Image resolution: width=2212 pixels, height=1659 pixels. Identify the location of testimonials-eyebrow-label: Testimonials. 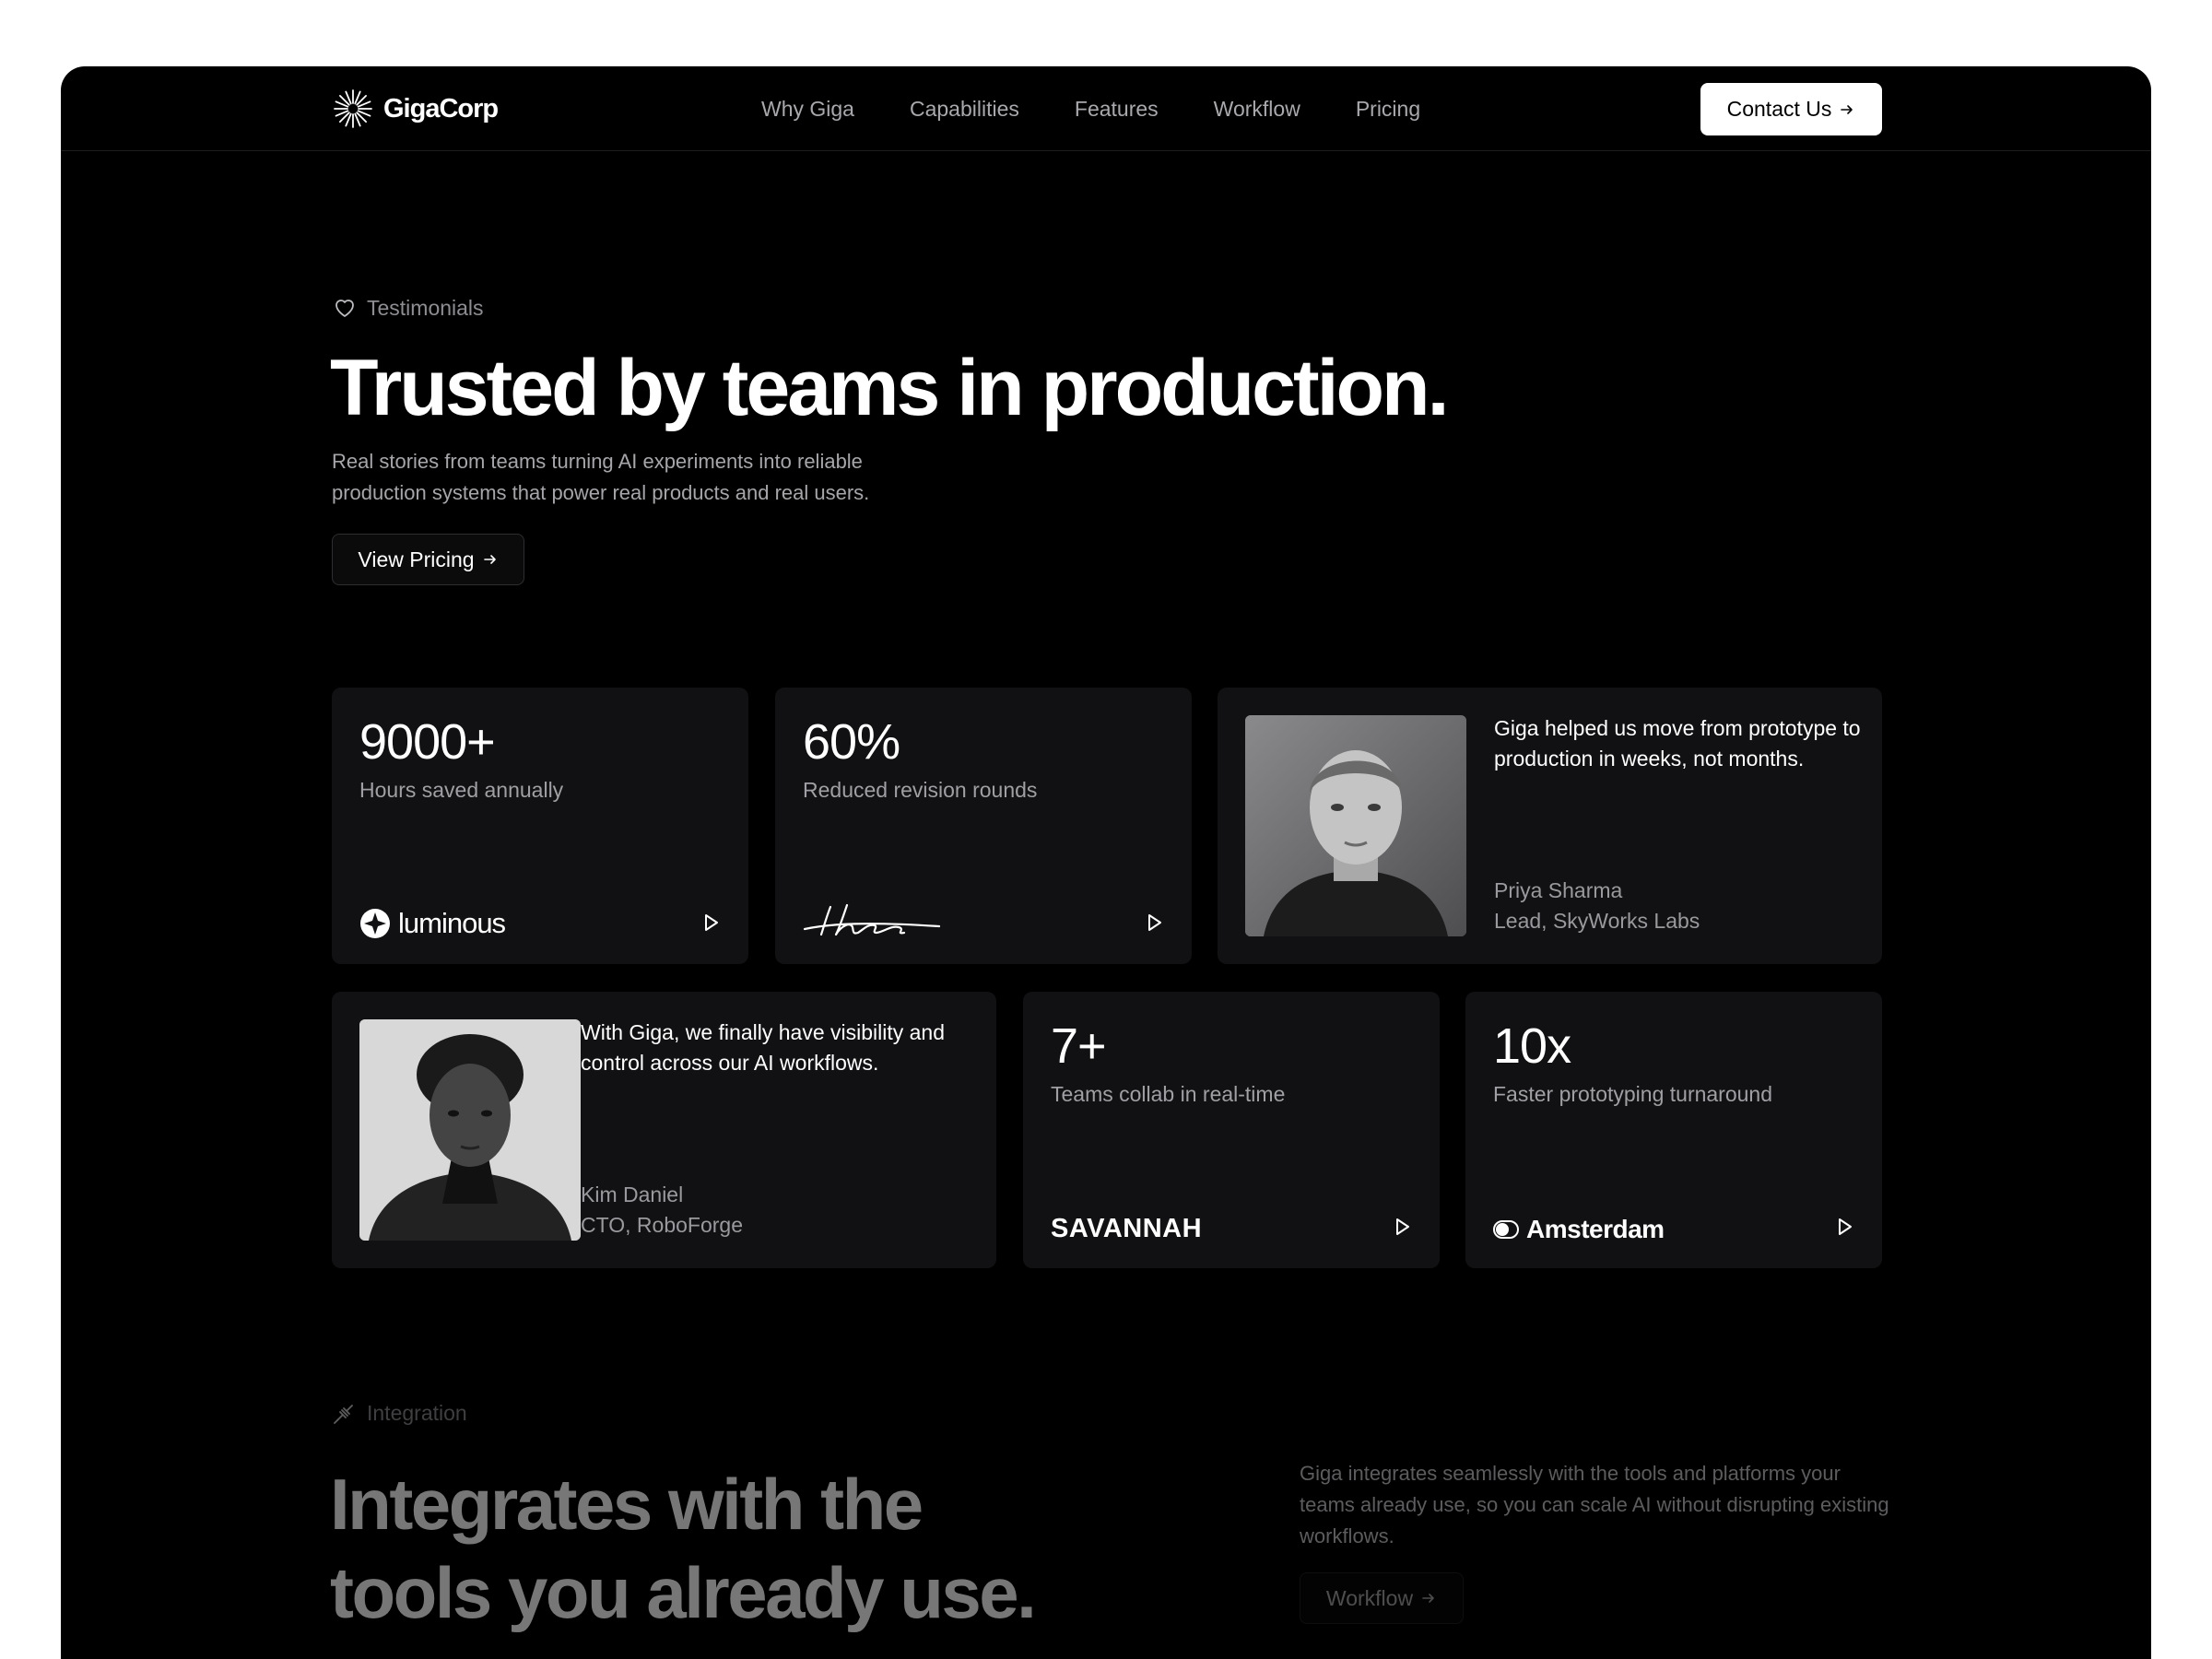
(425, 307).